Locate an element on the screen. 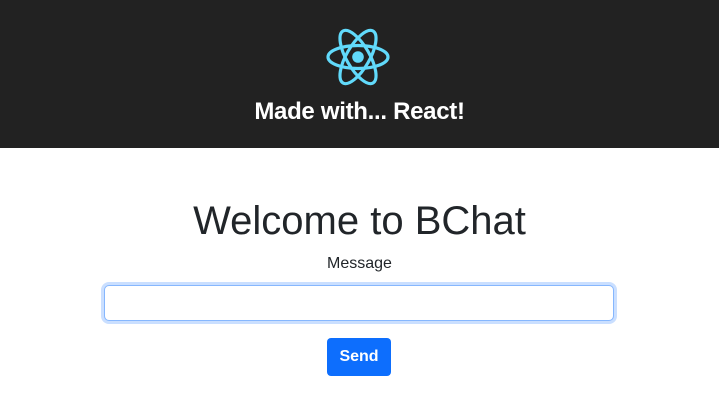  header-title: Made with... React! is located at coordinates (359, 111).